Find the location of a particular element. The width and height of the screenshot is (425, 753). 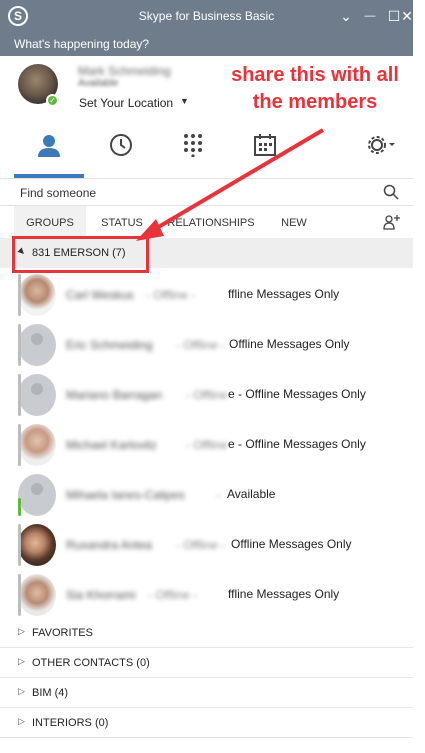

calendar-icon is located at coordinates (265, 145).